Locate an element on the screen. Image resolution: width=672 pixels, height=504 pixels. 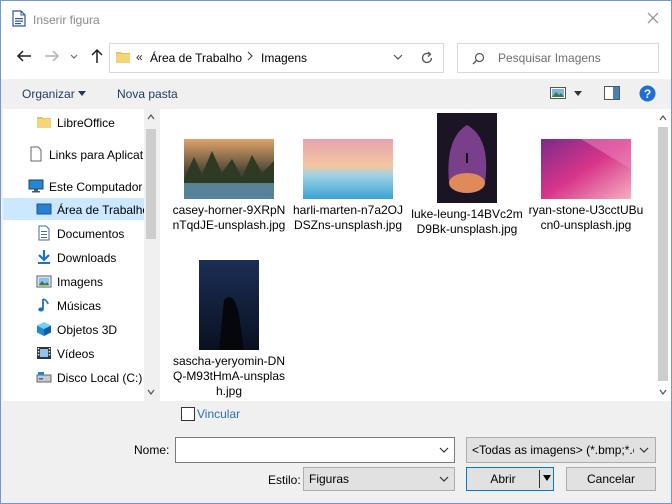
file-name: harli-marten-n7a2OJDSZns-unsplash.jpg is located at coordinates (348, 217).